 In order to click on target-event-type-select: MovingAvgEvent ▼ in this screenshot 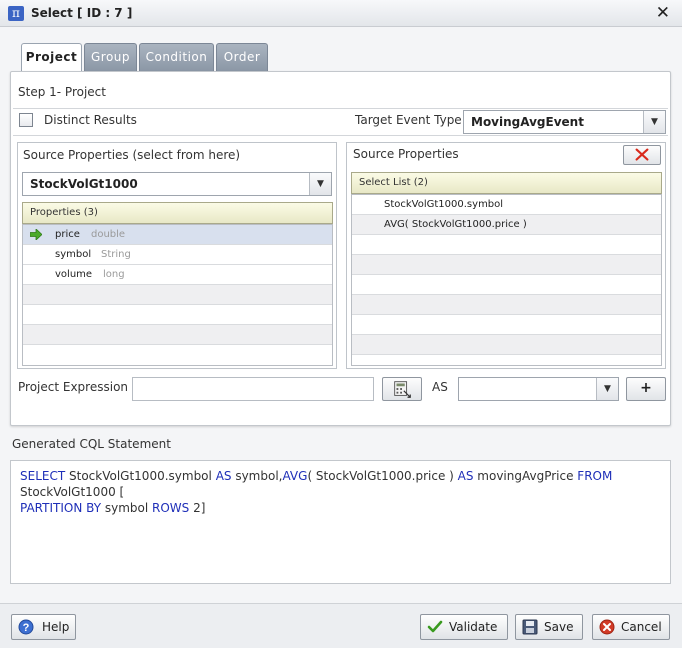, I will do `click(564, 122)`.